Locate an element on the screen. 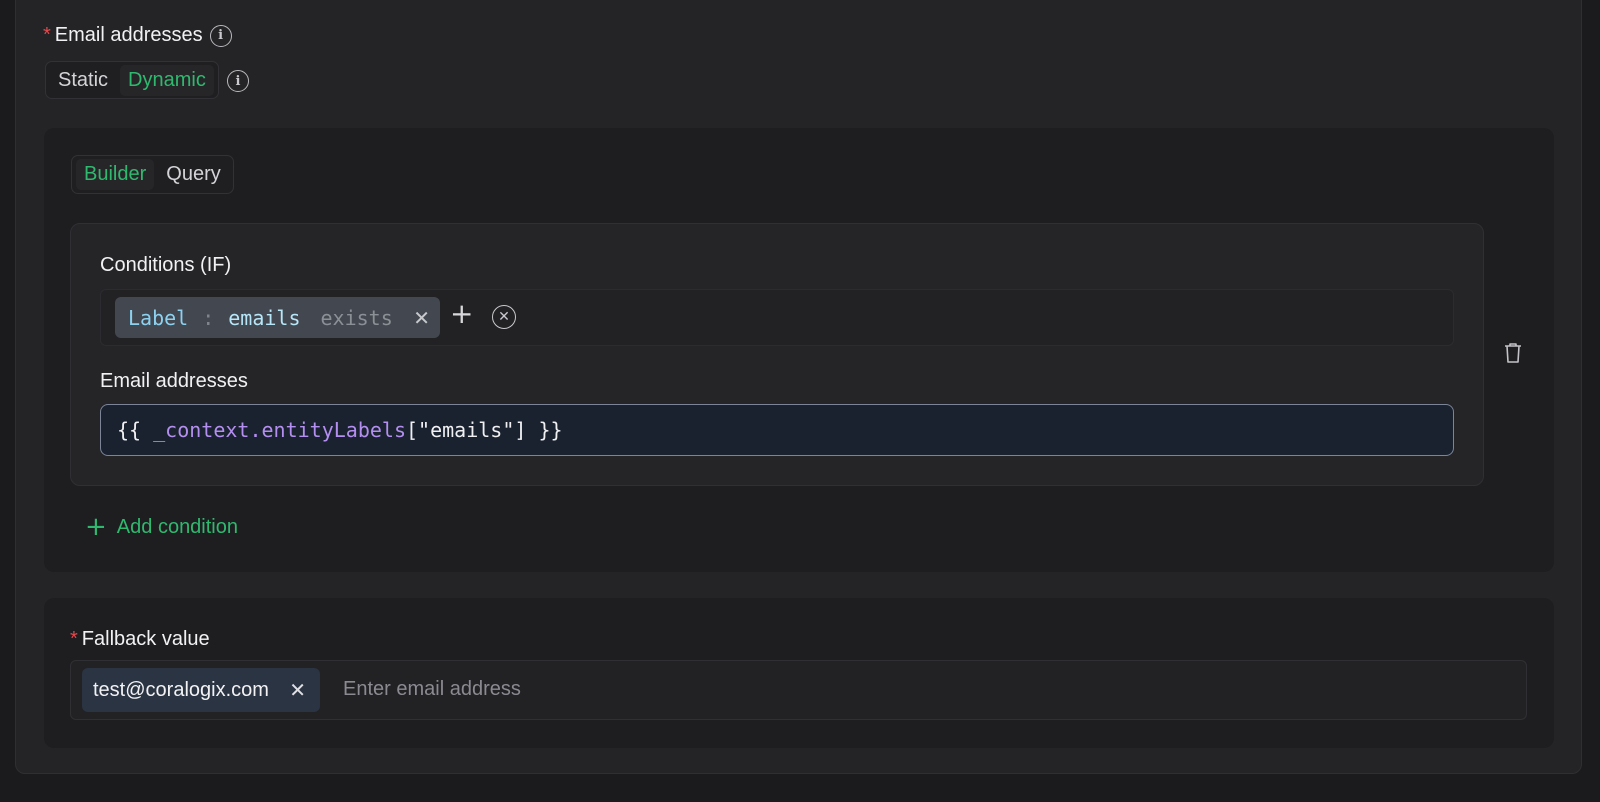 The height and width of the screenshot is (802, 1600). add-condition-label: Add condition is located at coordinates (177, 526).